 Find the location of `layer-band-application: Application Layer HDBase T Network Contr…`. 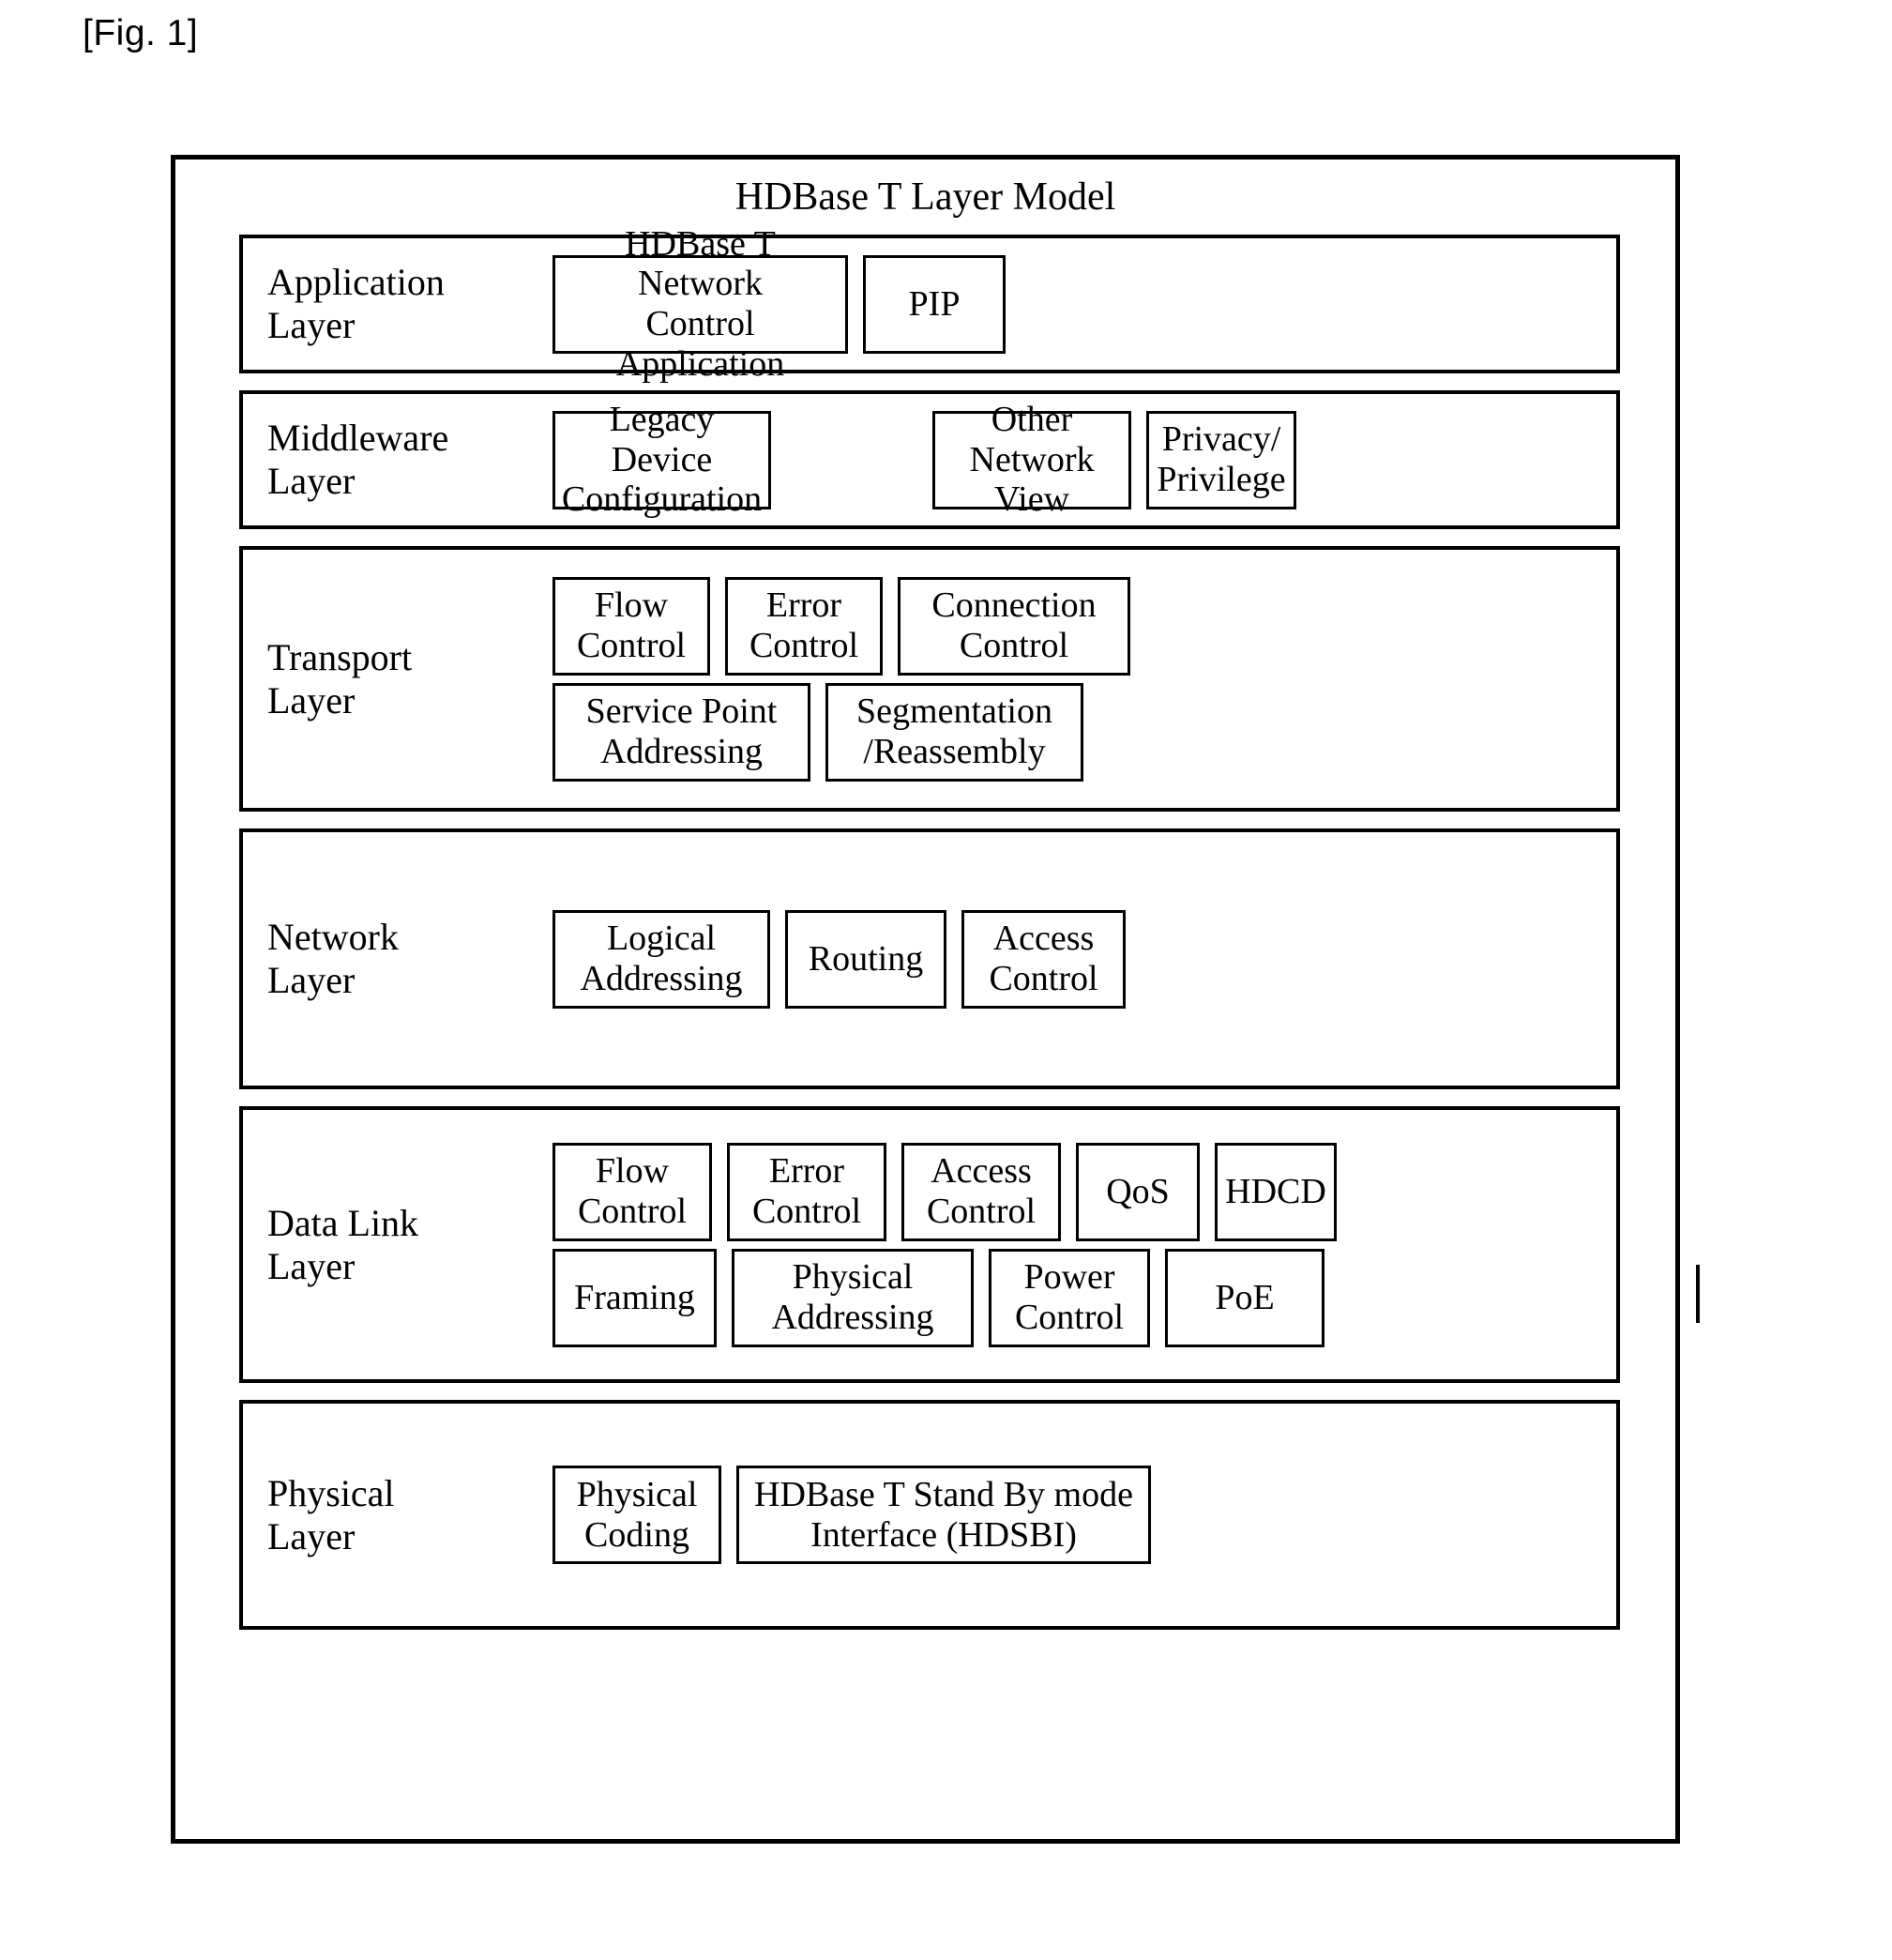

layer-band-application: Application Layer HDBase T Network Contr… is located at coordinates (929, 304).